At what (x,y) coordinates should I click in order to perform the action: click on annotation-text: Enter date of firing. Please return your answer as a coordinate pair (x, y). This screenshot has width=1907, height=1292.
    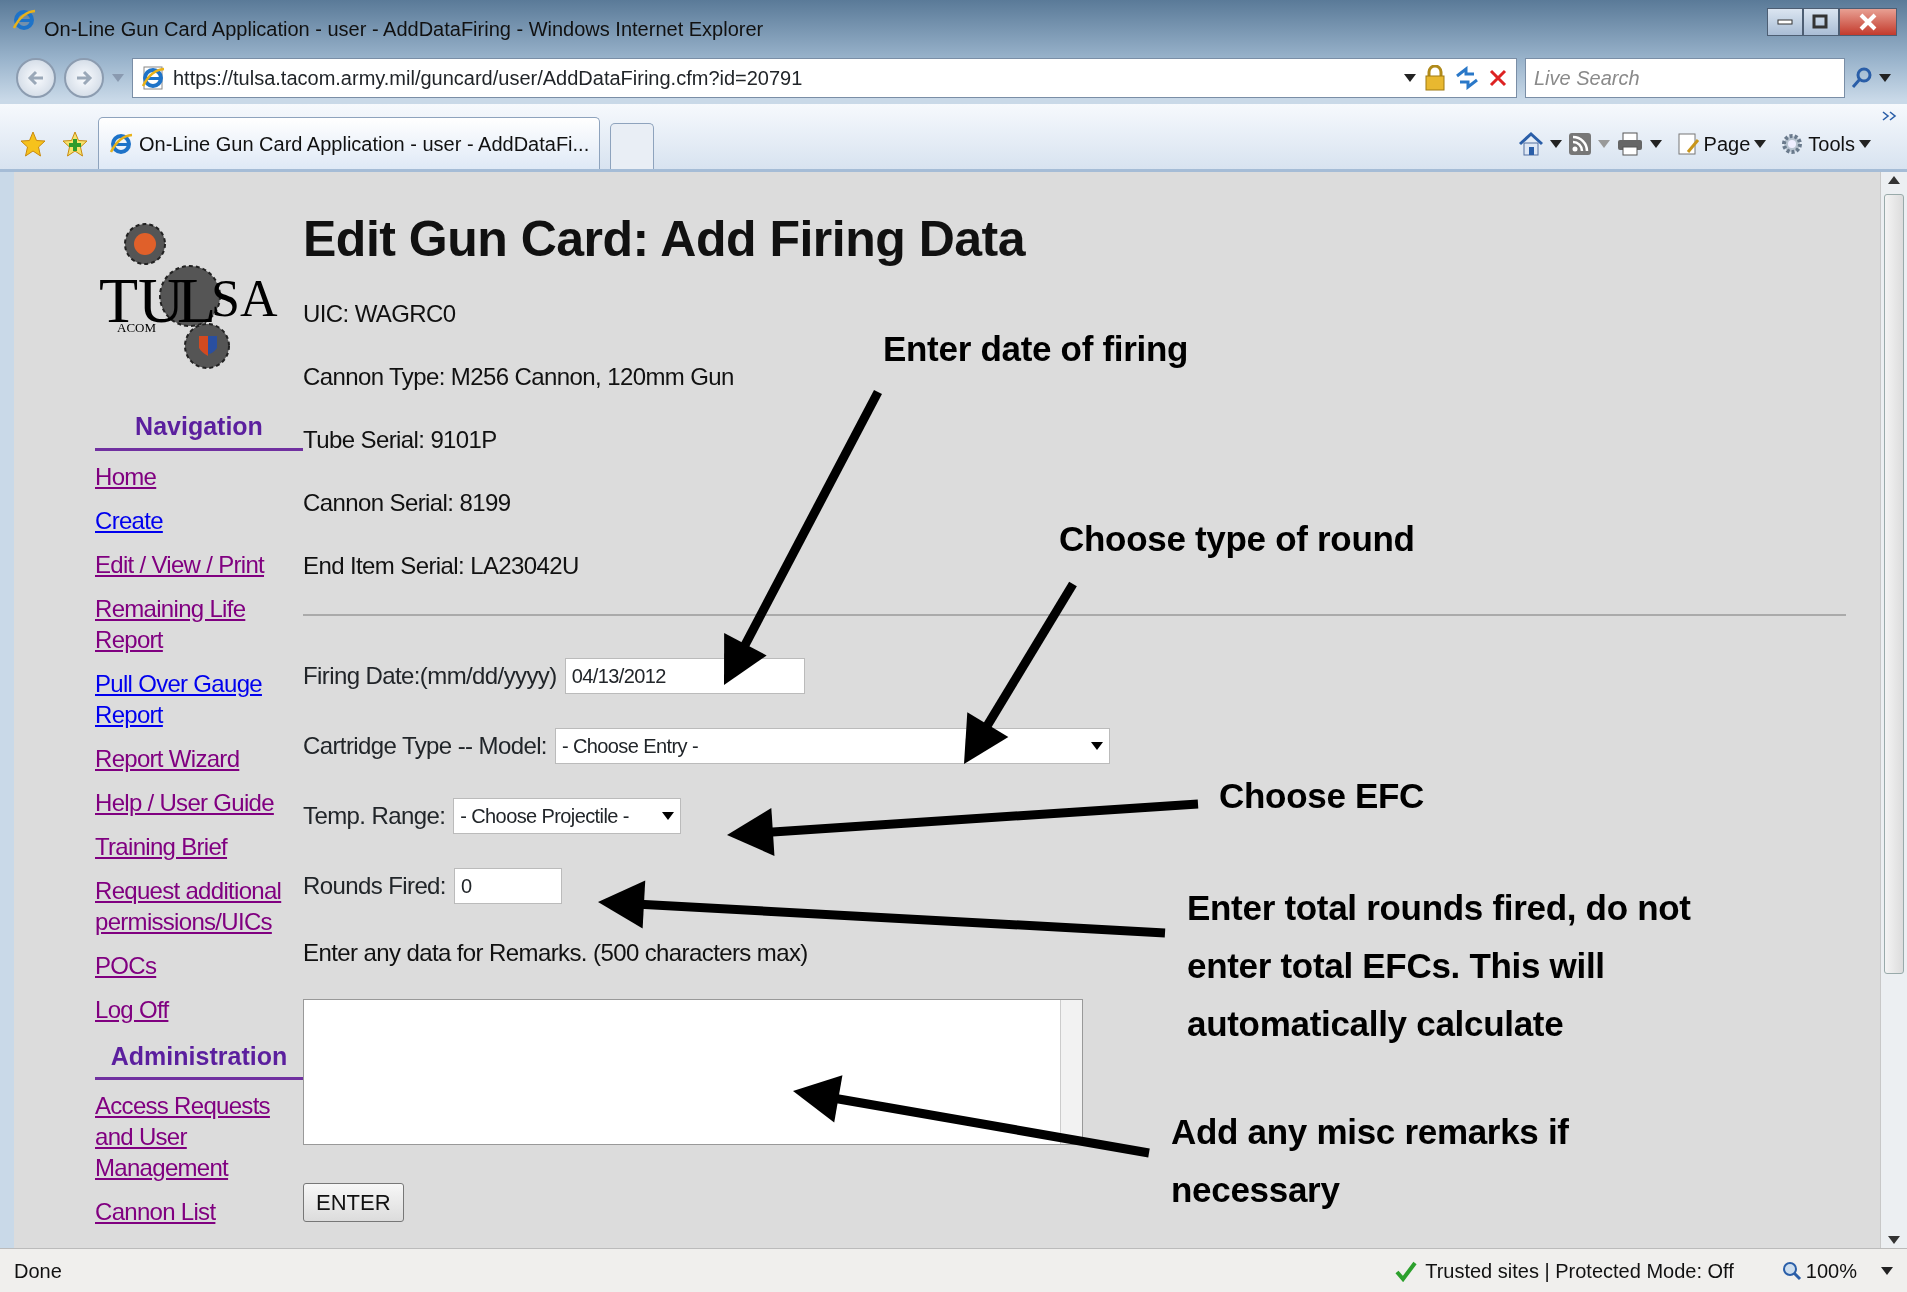
    Looking at the image, I should click on (1036, 349).